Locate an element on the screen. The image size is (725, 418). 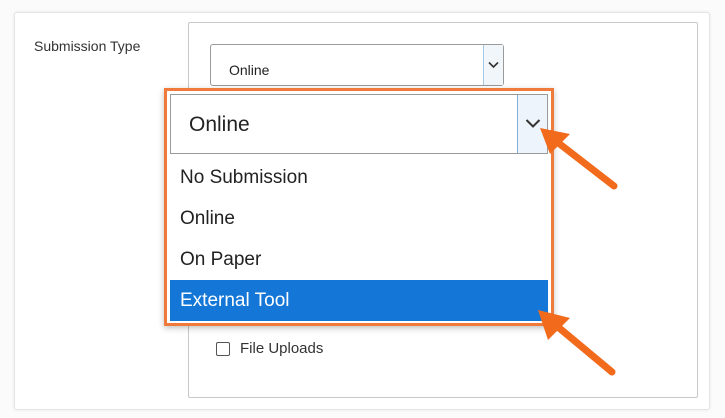
select-toggle is located at coordinates (493, 65).